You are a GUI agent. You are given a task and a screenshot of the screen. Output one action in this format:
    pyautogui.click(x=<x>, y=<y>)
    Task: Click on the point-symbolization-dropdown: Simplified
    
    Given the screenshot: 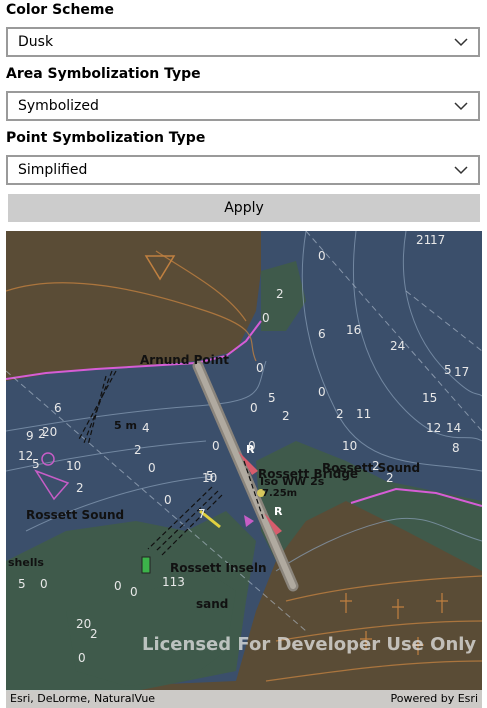 What is the action you would take?
    pyautogui.click(x=243, y=170)
    